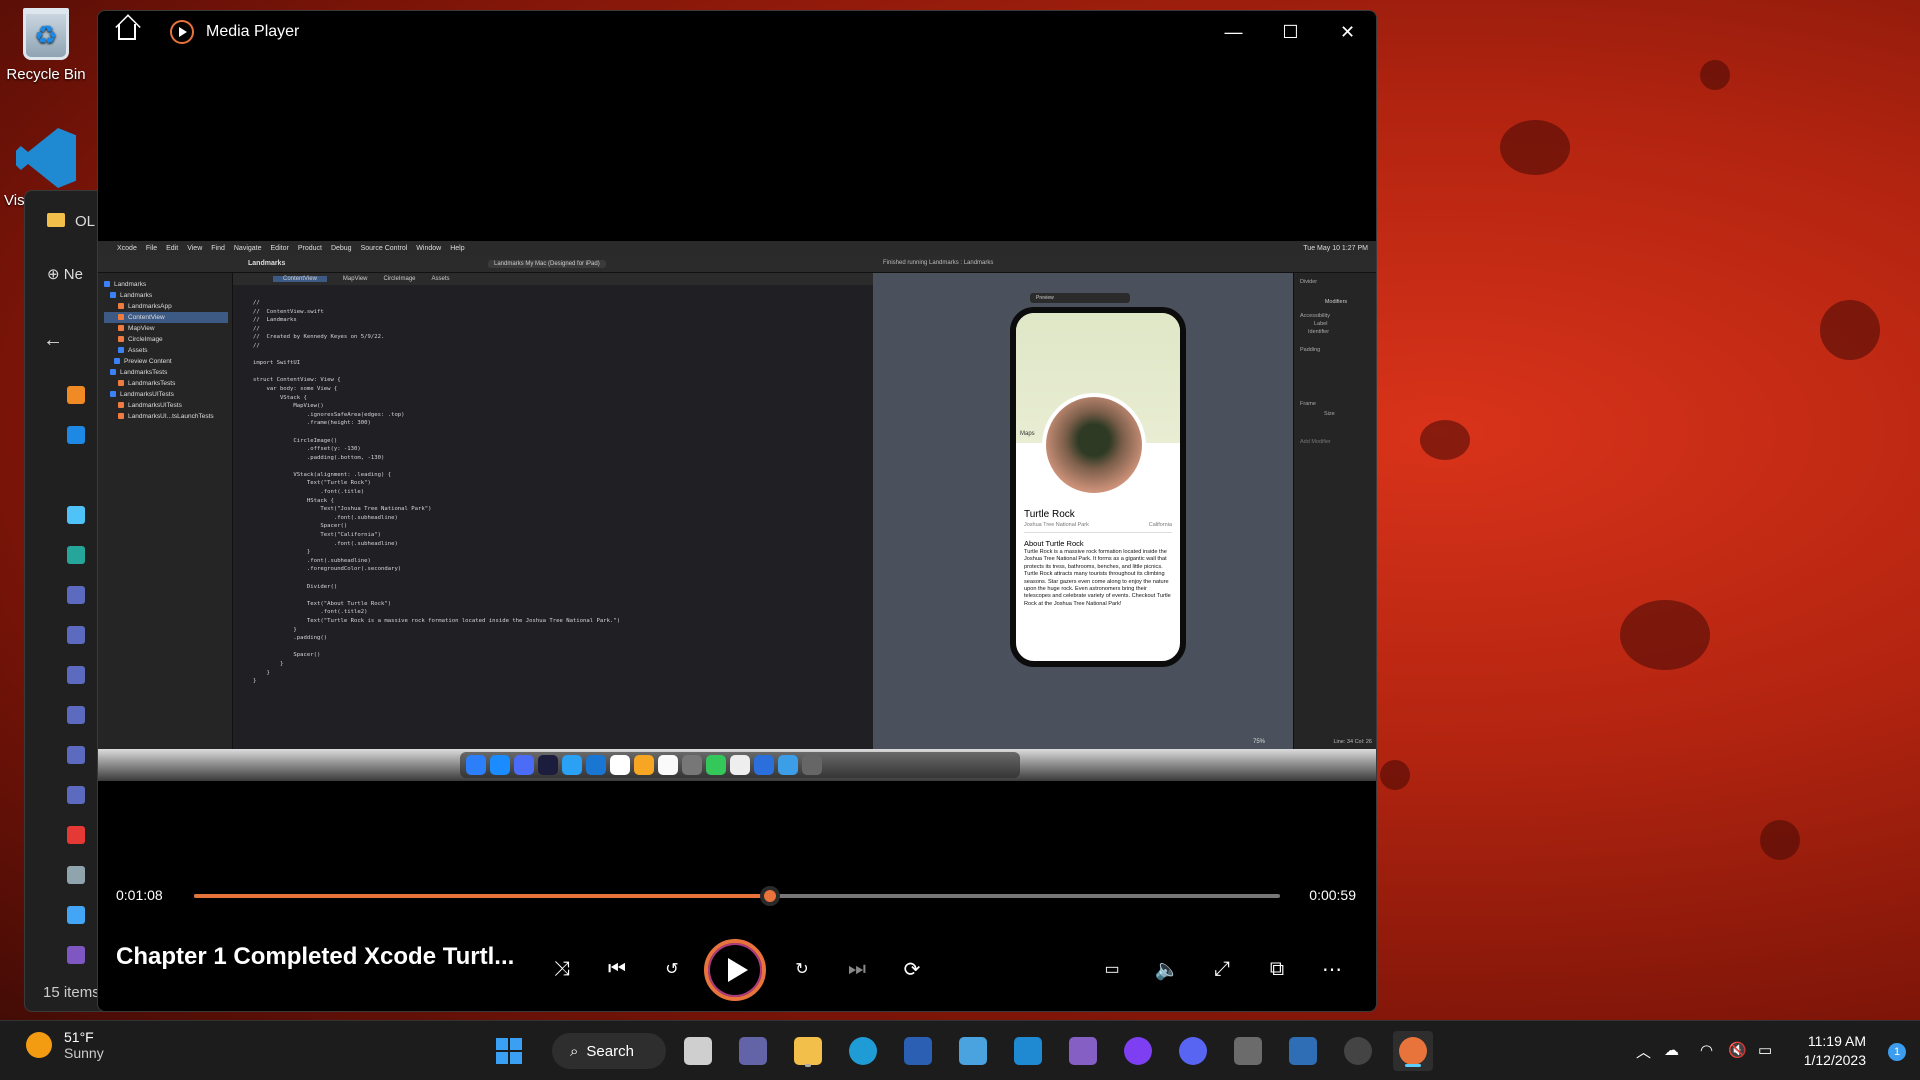 The width and height of the screenshot is (1920, 1080). I want to click on close-button: ✕, so click(1347, 32).